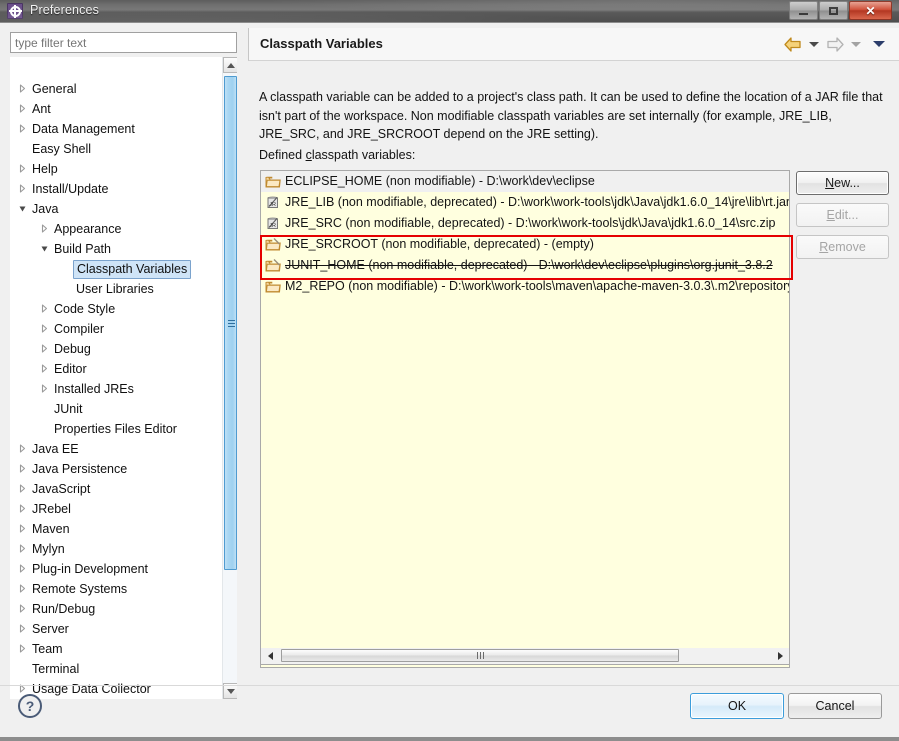  What do you see at coordinates (780, 655) in the screenshot?
I see `scroll-right-icon` at bounding box center [780, 655].